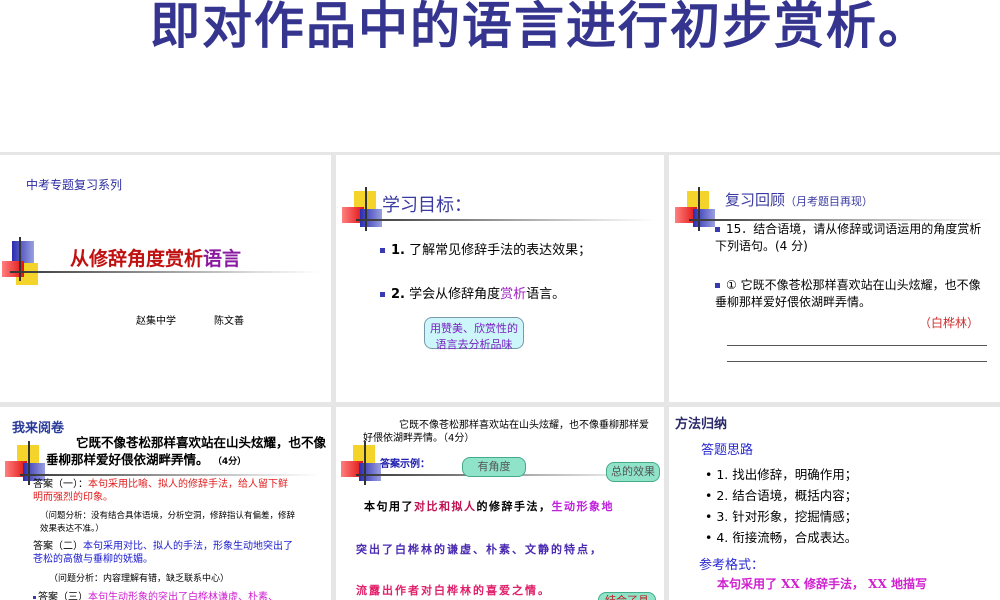 The image size is (1000, 600). I want to click on exam-sentence: 它既不像苍松那样喜欢站在山头炫耀，也不像垂柳那样爱好偎依湖畔弄情。（4分）, so click(506, 432).